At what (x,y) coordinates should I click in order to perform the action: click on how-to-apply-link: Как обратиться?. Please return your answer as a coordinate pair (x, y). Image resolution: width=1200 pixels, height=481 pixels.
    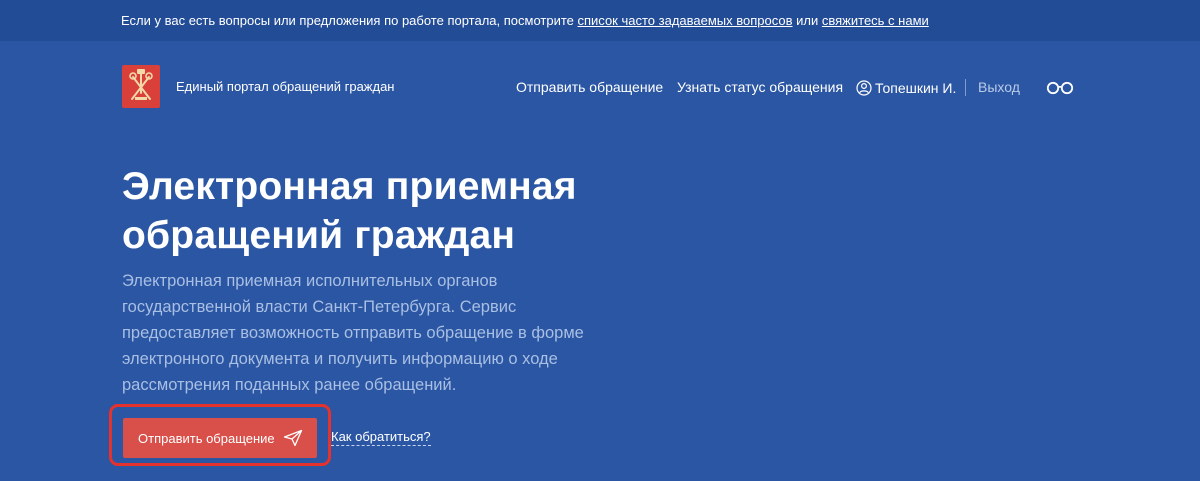
    Looking at the image, I should click on (381, 437).